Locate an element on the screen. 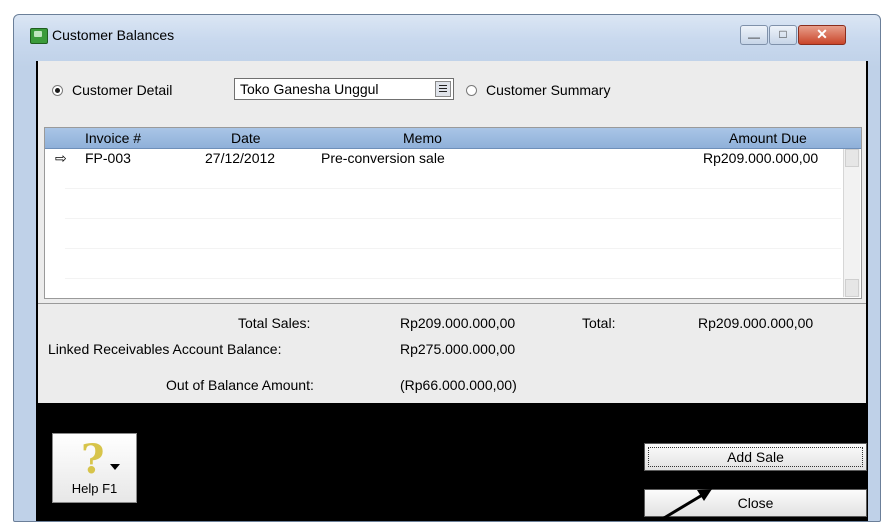 The image size is (888, 528). annotation-arrow-icon is located at coordinates (687, 504).